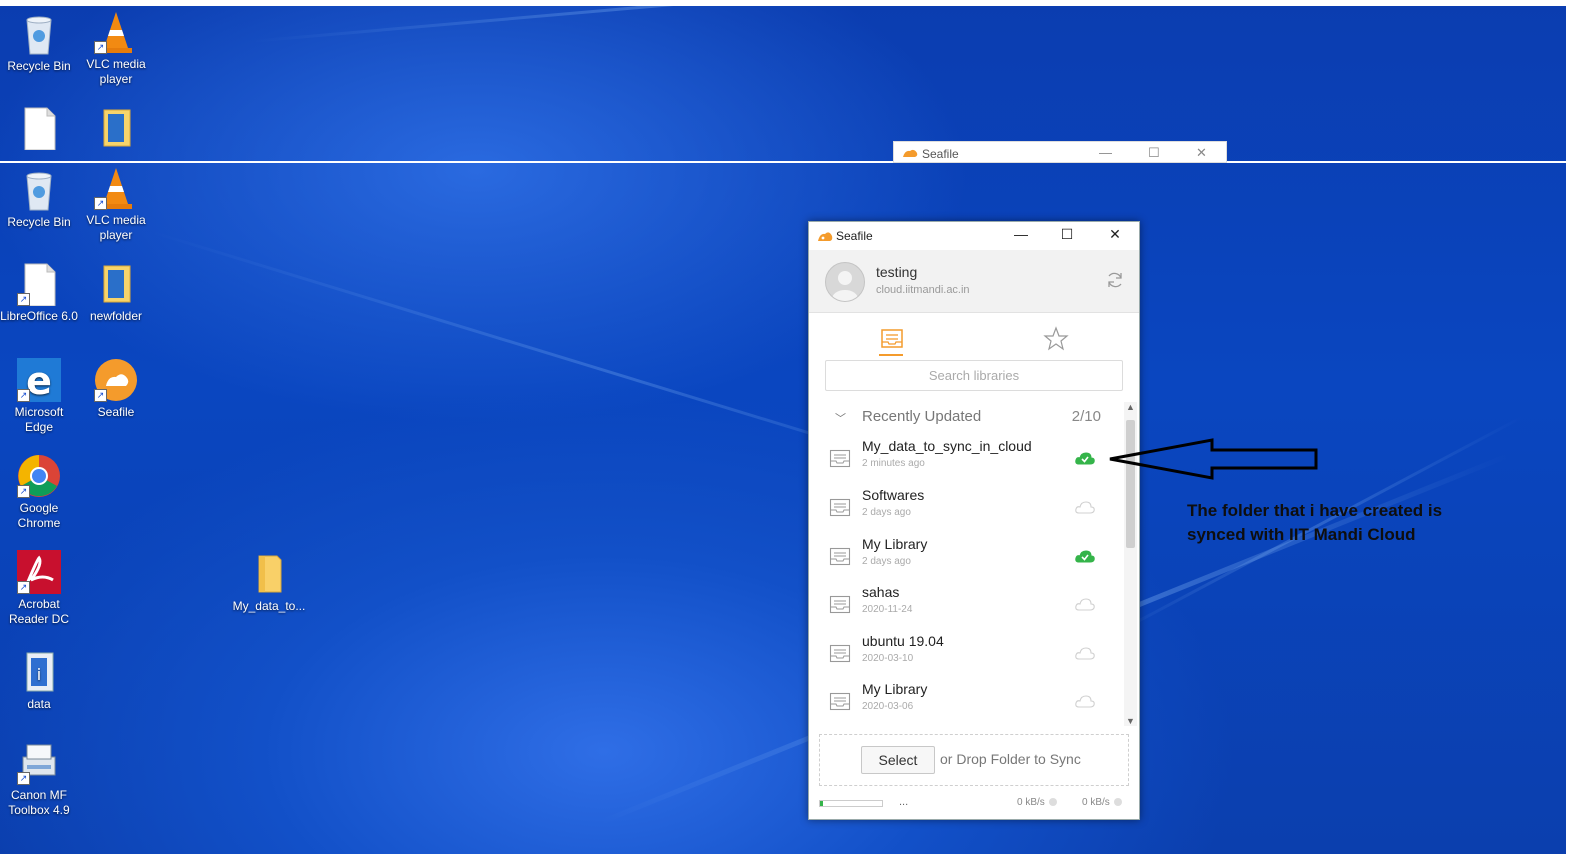 The image size is (1588, 854). What do you see at coordinates (1315, 510) in the screenshot?
I see `annotation-line-1: The folder that i have created is` at bounding box center [1315, 510].